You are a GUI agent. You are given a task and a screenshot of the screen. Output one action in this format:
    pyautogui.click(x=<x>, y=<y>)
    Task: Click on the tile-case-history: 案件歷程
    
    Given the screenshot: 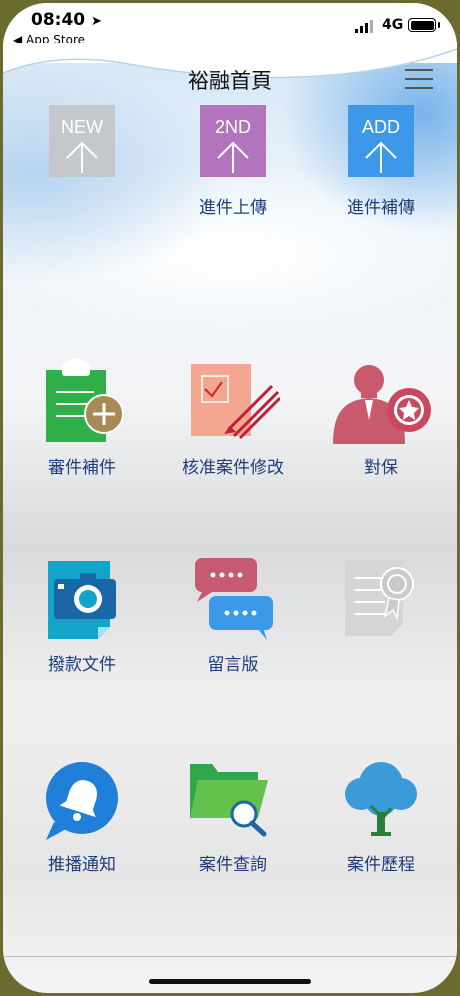 What is the action you would take?
    pyautogui.click(x=381, y=818)
    